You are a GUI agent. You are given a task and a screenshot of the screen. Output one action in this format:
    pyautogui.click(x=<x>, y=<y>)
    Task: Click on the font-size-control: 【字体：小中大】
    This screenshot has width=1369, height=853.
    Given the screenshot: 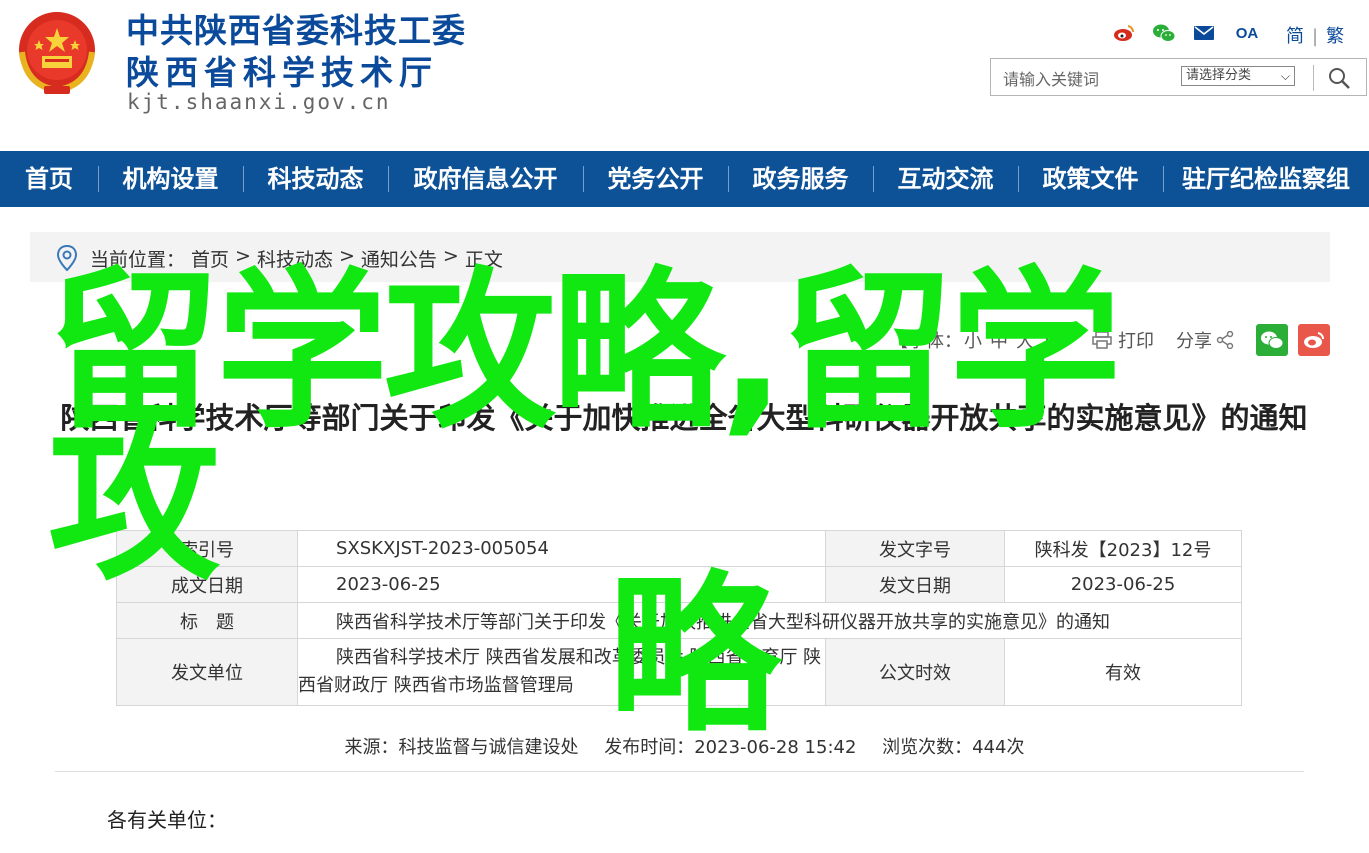 What is the action you would take?
    pyautogui.click(x=979, y=340)
    